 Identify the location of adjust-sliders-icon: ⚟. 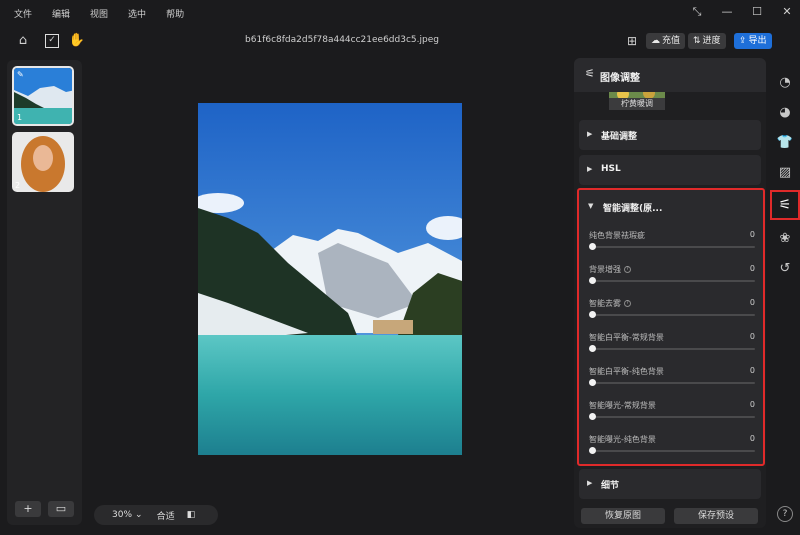
(785, 205).